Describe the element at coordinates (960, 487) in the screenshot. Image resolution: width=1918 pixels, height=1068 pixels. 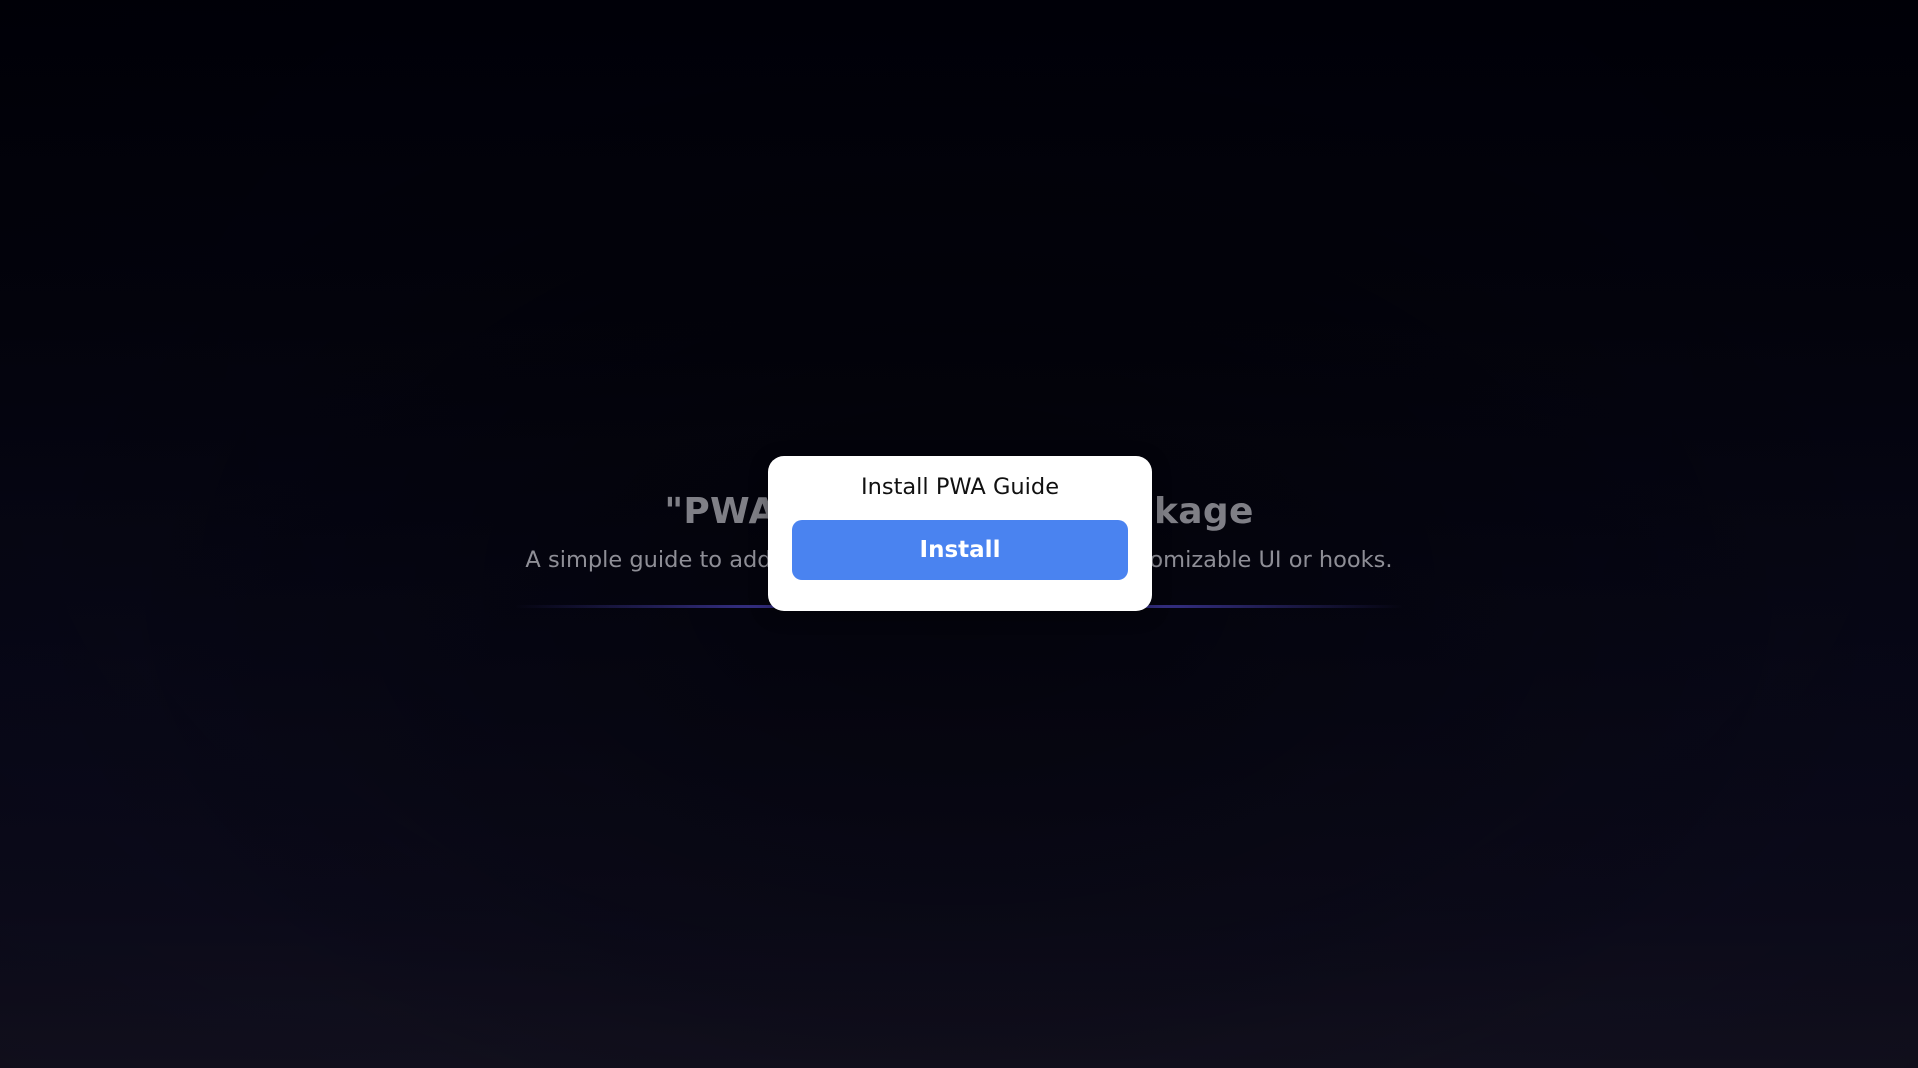
I see `dialog-title: Install PWA Guide` at that location.